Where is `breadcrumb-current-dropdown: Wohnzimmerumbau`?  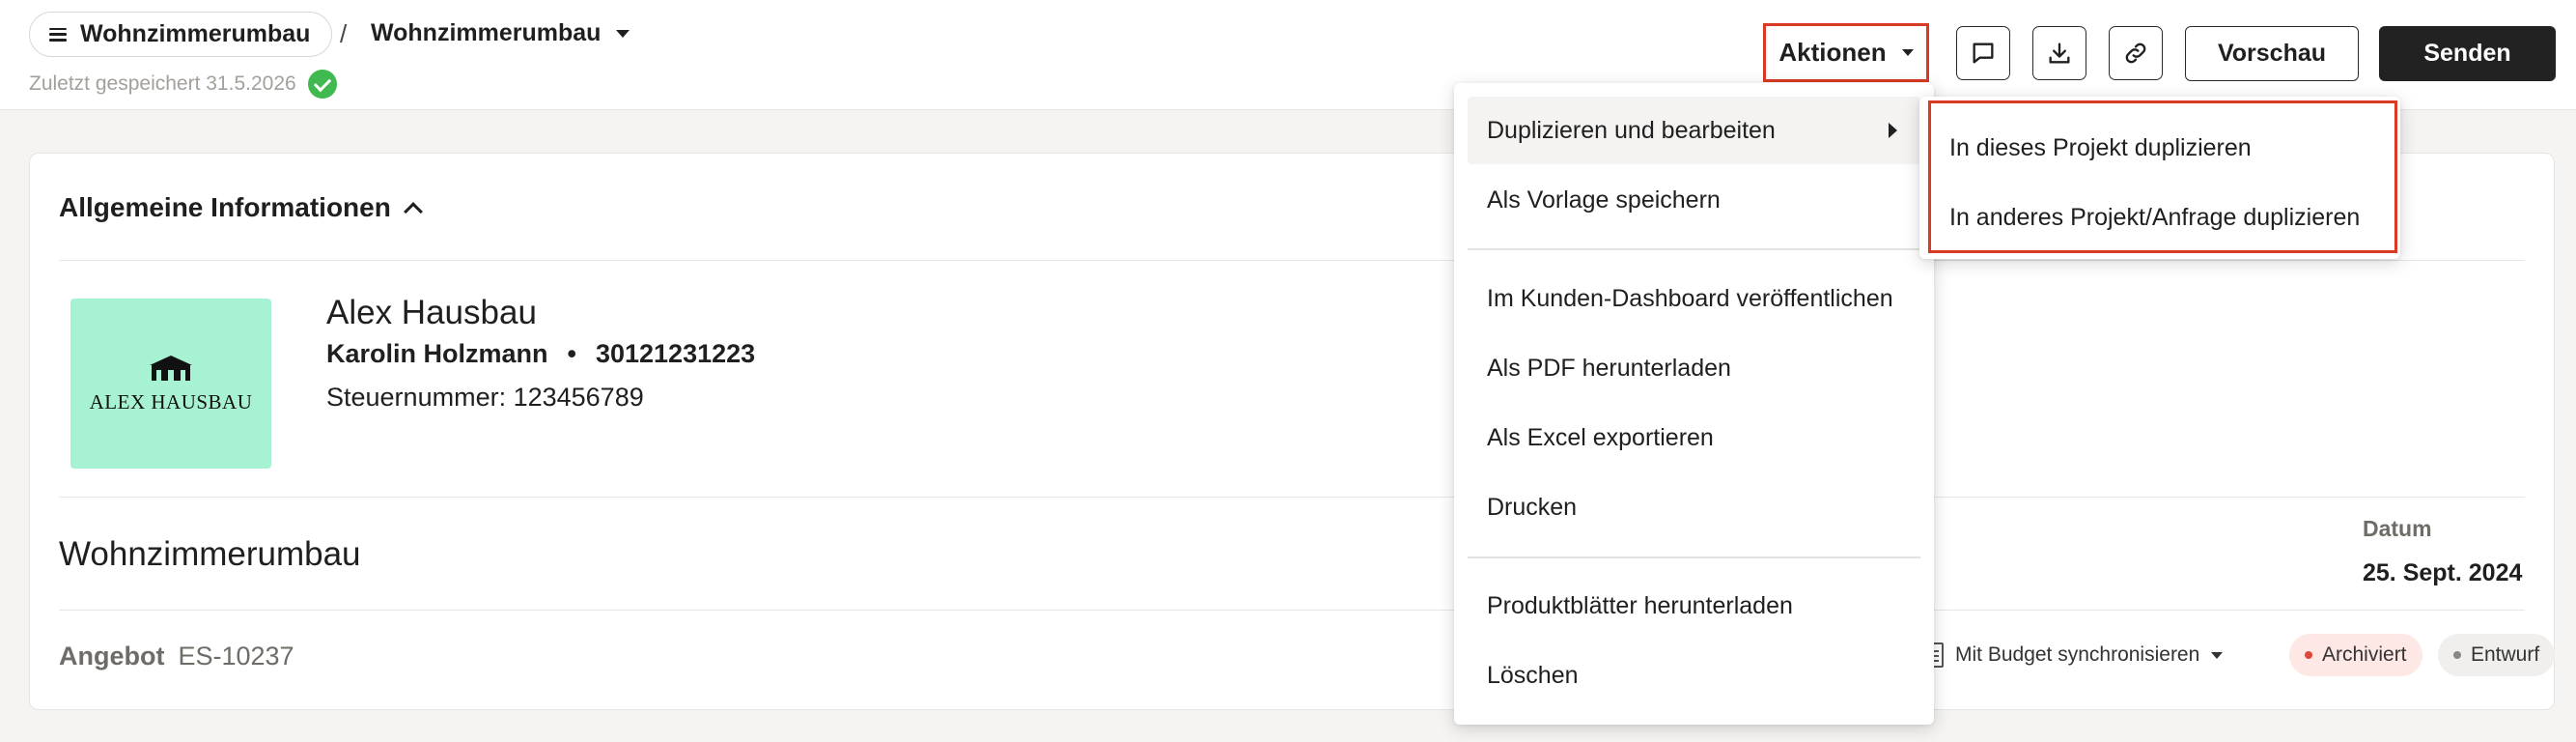 breadcrumb-current-dropdown: Wohnzimmerumbau is located at coordinates (500, 33).